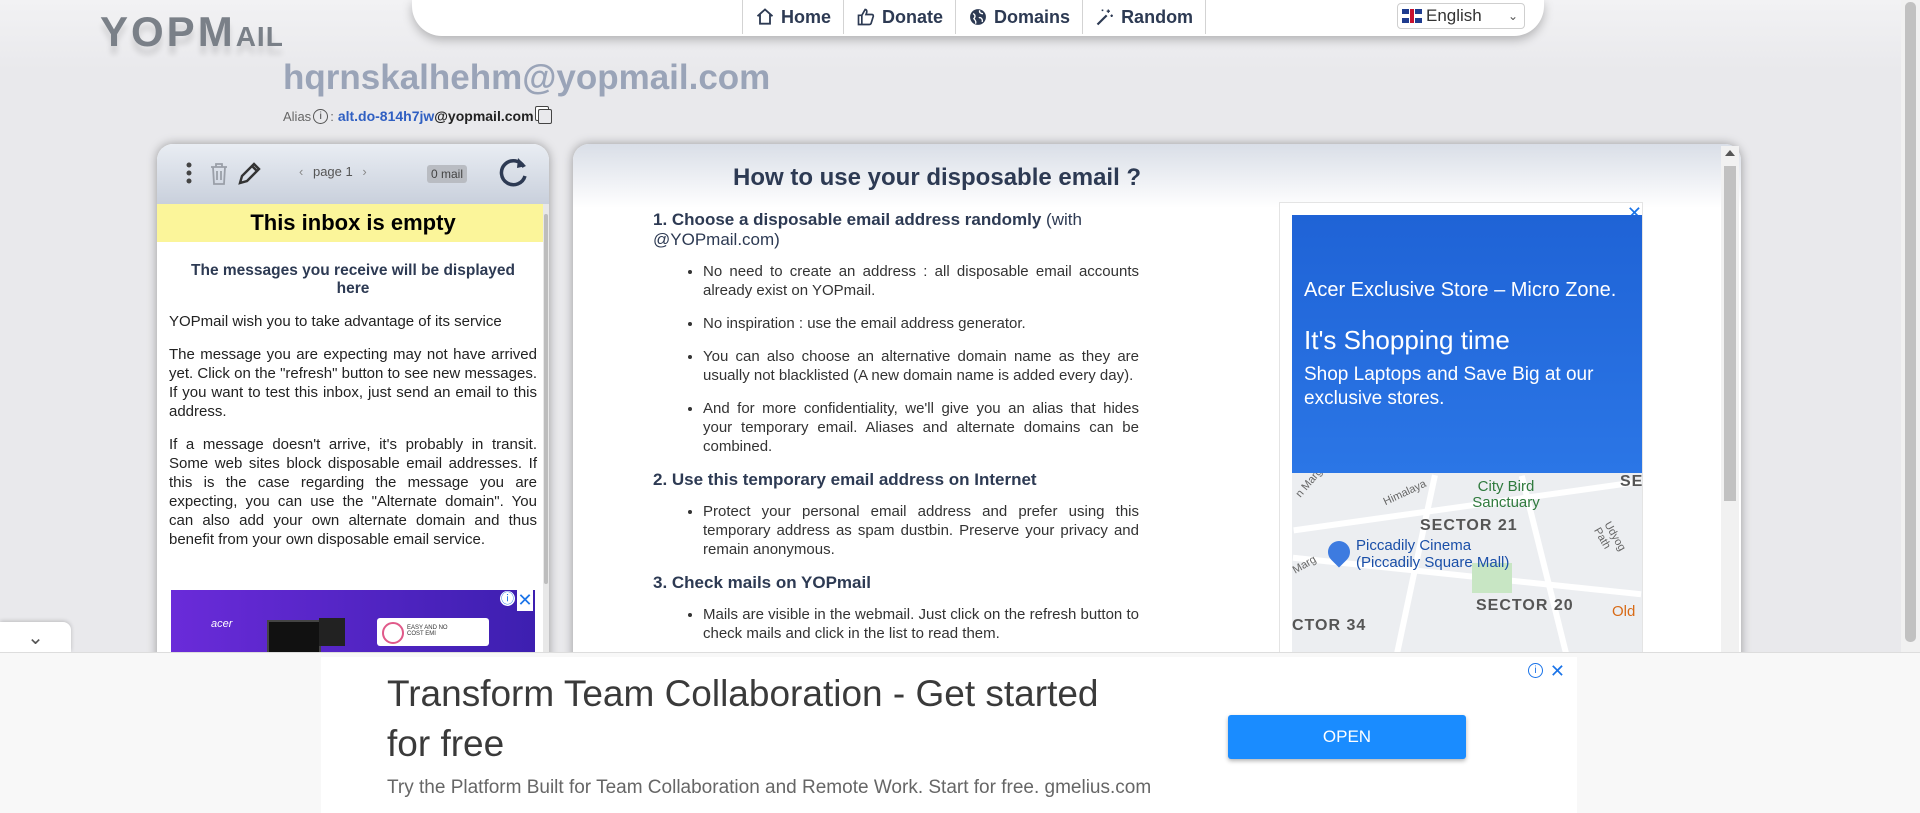 This screenshot has width=1920, height=813. What do you see at coordinates (168, 31) in the screenshot?
I see `logo-main-text: YOPM` at bounding box center [168, 31].